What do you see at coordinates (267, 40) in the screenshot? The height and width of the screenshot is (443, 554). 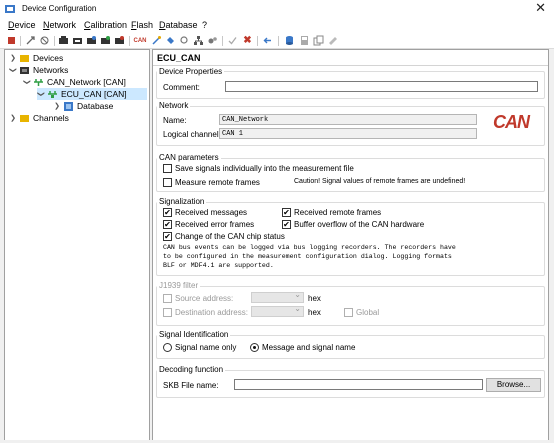 I see `import-icon` at bounding box center [267, 40].